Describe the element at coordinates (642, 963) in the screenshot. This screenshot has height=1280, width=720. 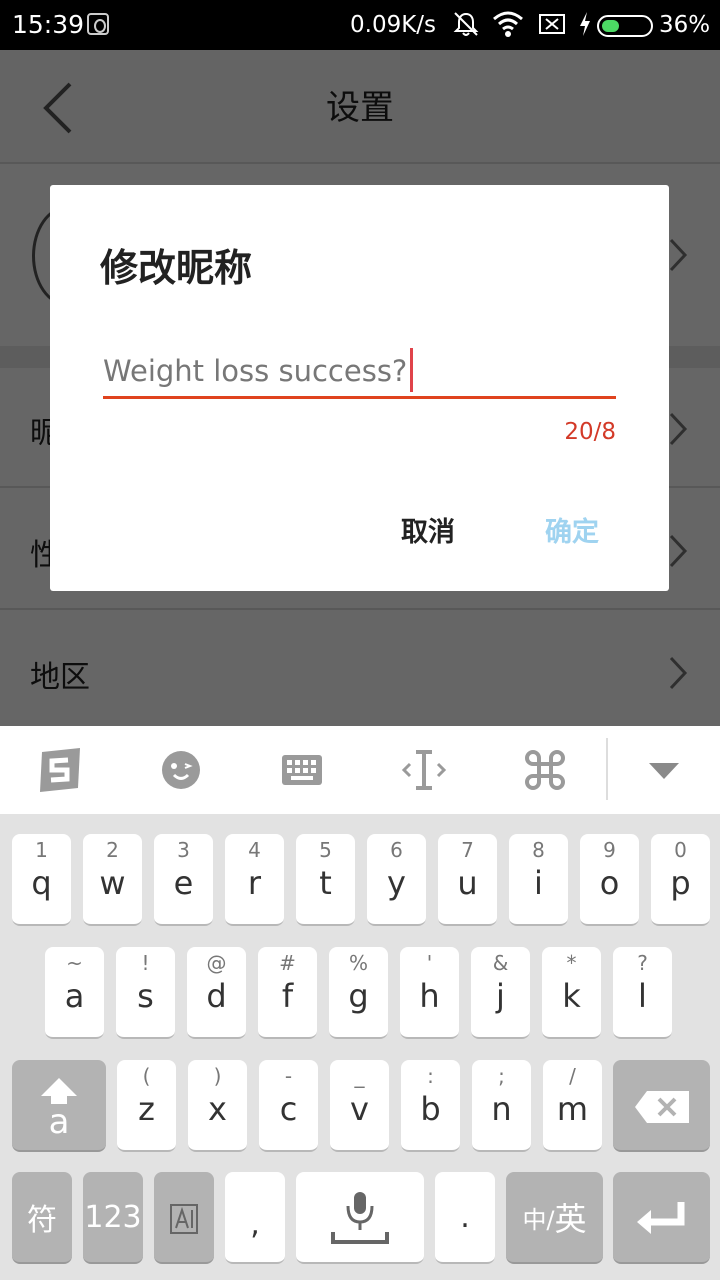
I see `key-secondary-label: ?` at that location.